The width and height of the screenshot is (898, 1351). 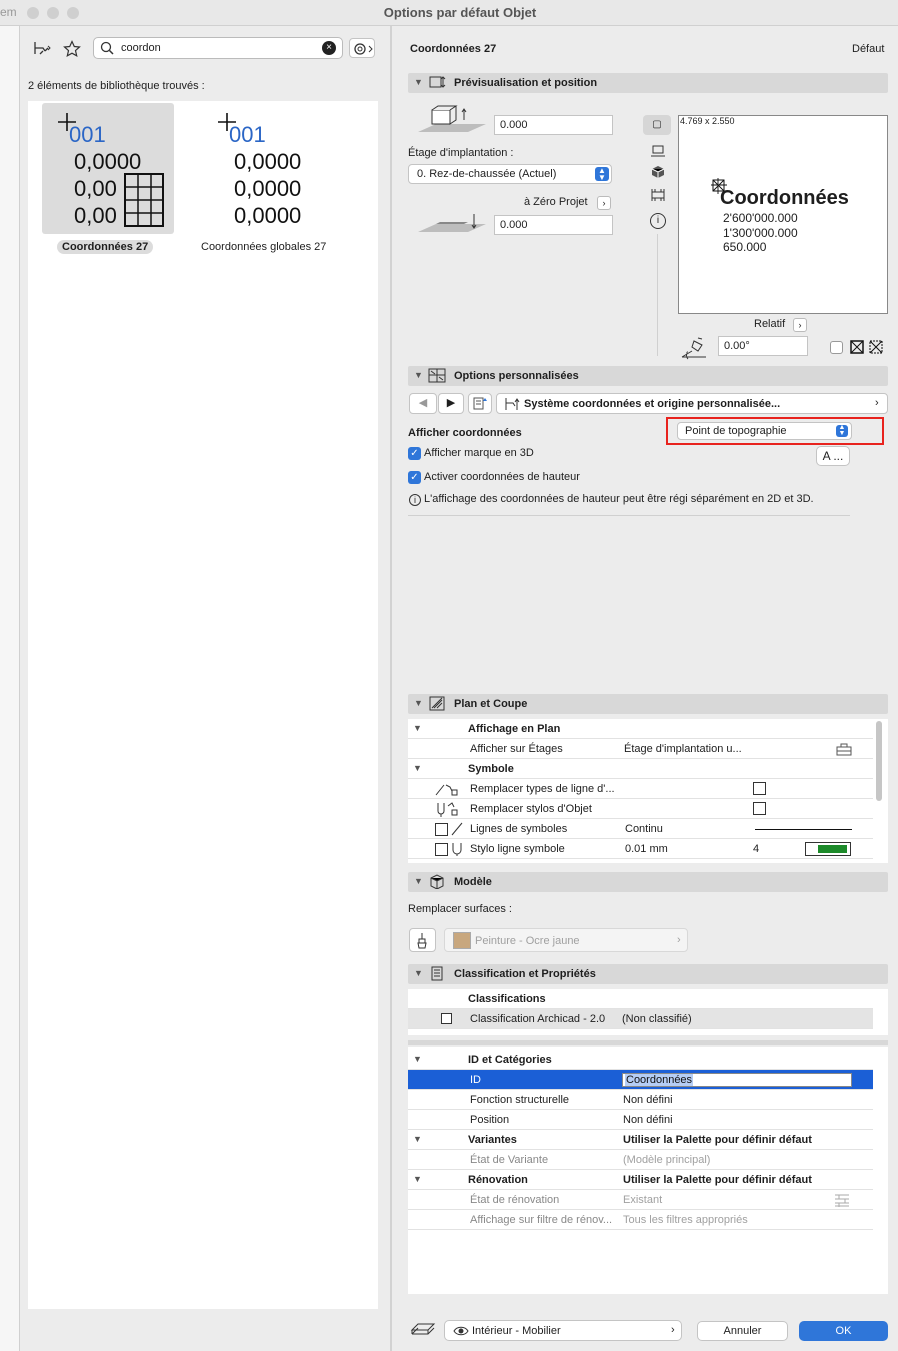 What do you see at coordinates (836, 347) in the screenshot?
I see `mirror-checkbox` at bounding box center [836, 347].